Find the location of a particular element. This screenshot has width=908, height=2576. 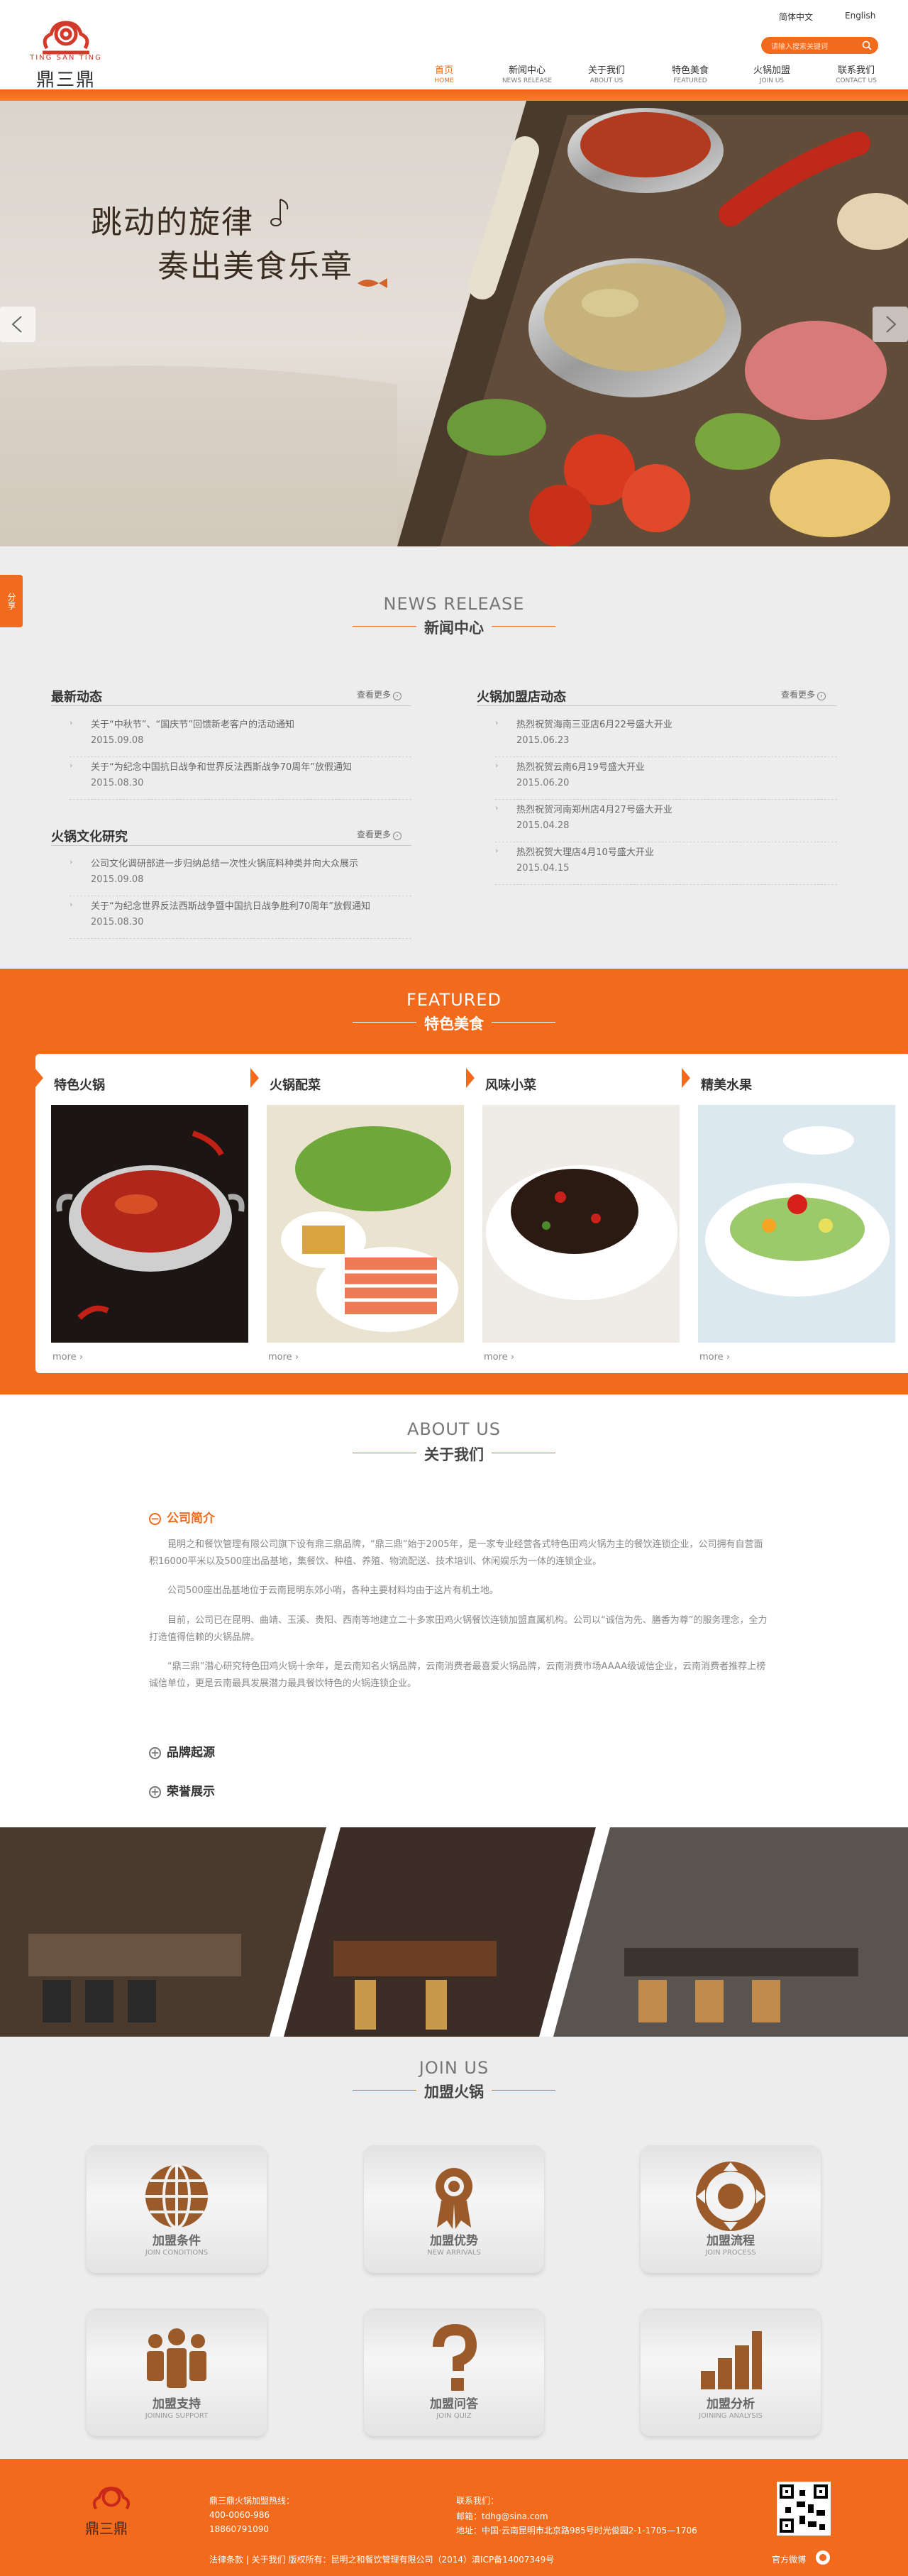

featured-card-fruit: 精美水果 more › is located at coordinates (795, 1213).